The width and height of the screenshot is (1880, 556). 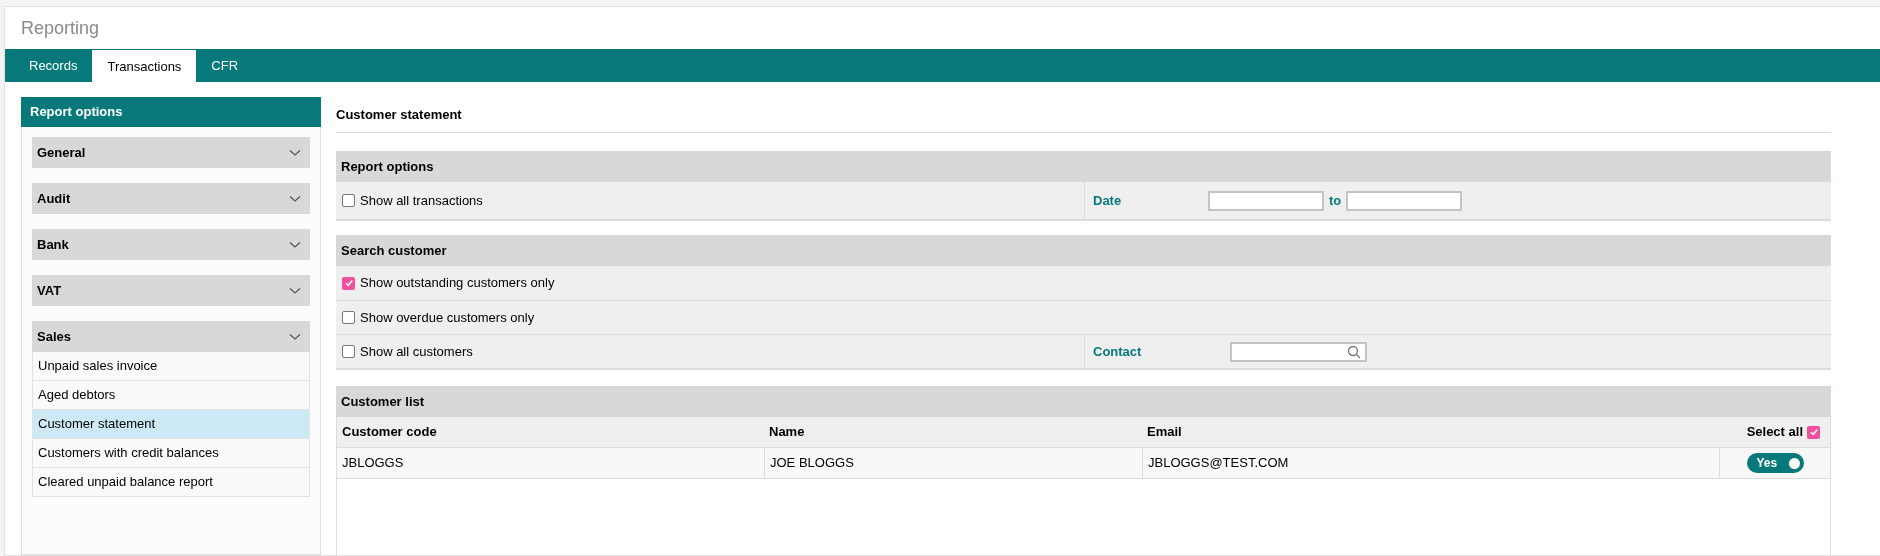 I want to click on table-cell-text: JBLOGGS@TEST.COM, so click(x=1218, y=463).